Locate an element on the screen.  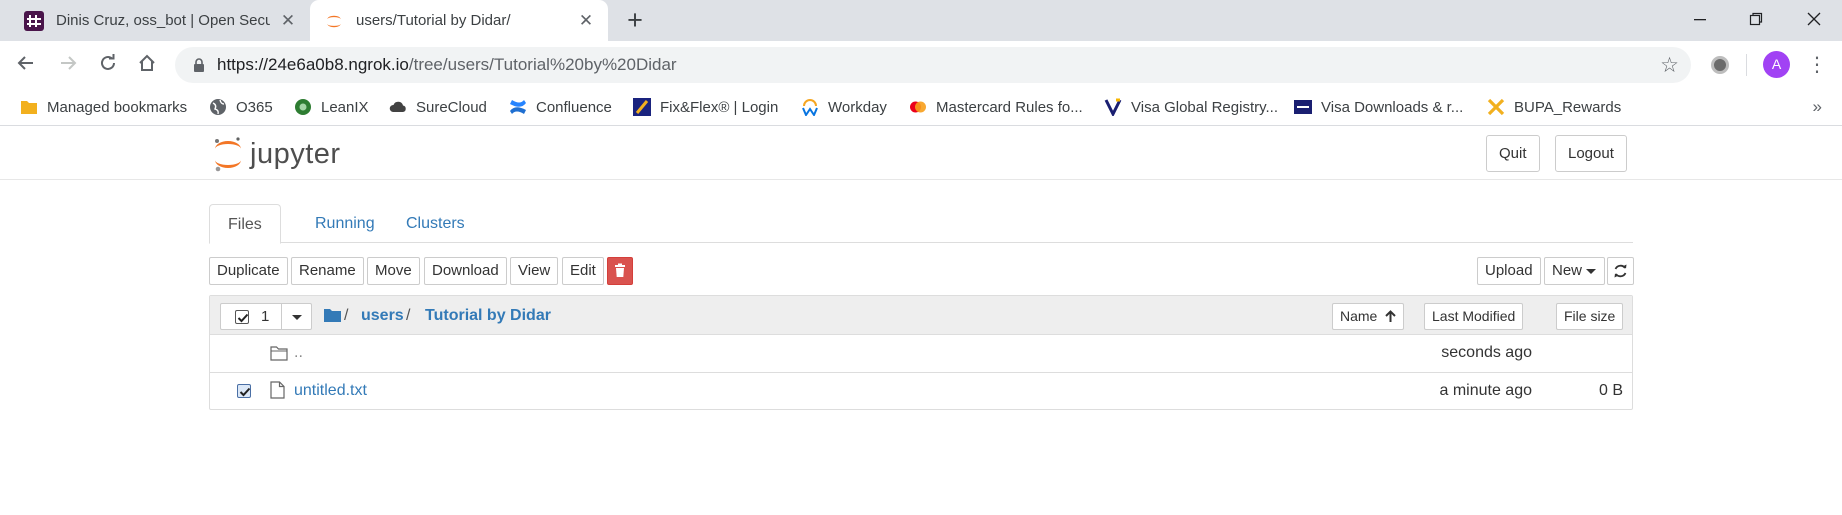
visa-card-icon is located at coordinates (1303, 107).